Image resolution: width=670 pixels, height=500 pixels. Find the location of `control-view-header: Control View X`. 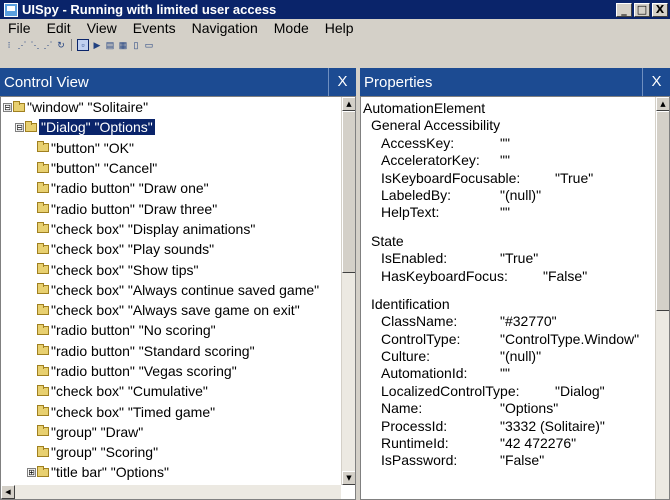

control-view-header: Control View X is located at coordinates (178, 82).